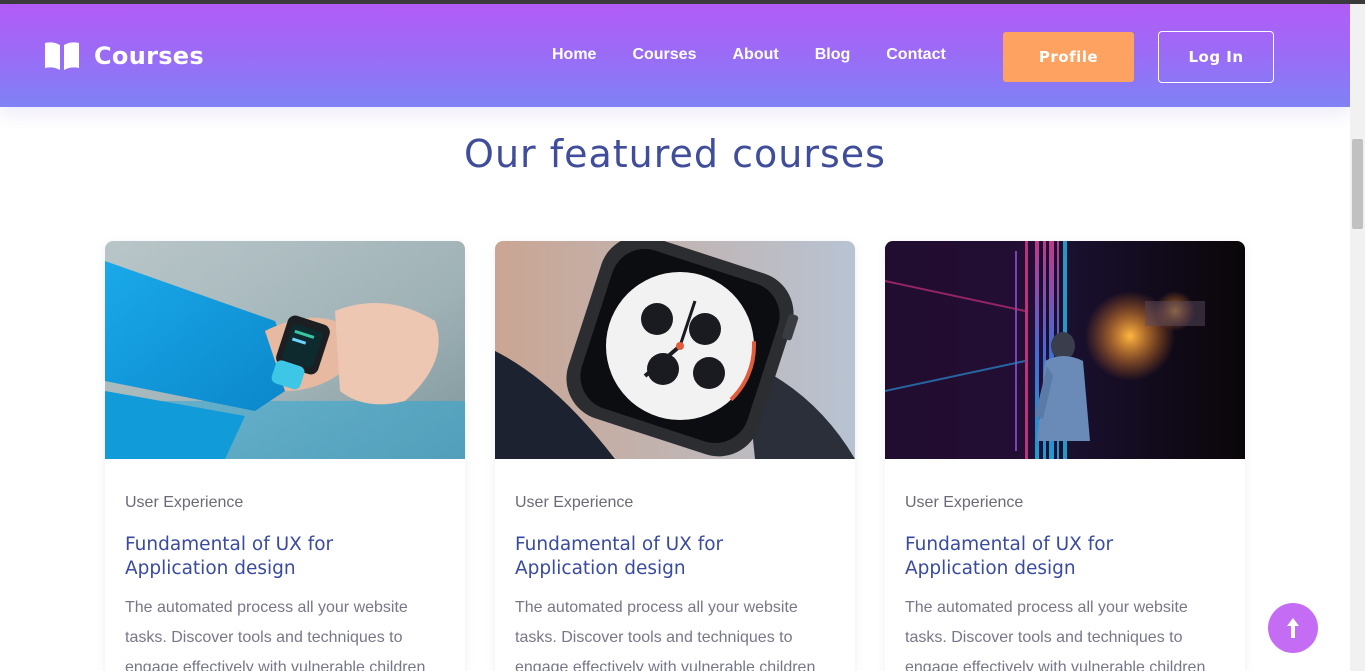 Image resolution: width=1365 pixels, height=671 pixels. I want to click on smartwatch-closeup-photo, so click(675, 350).